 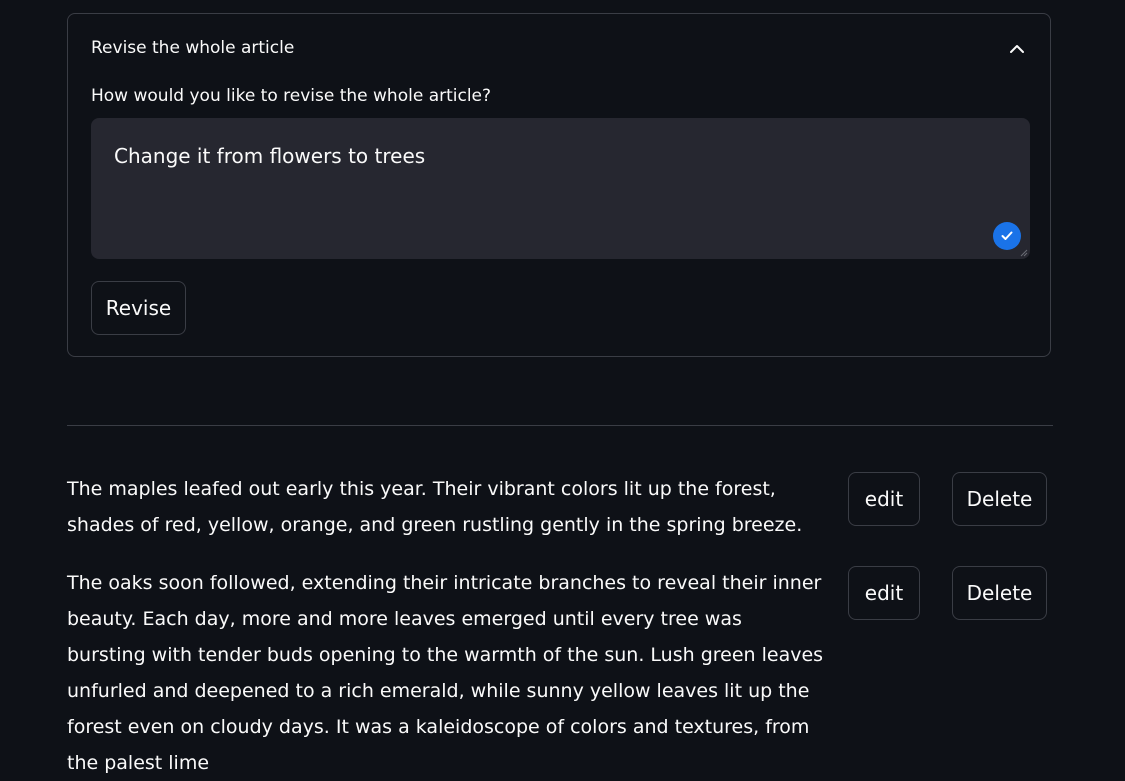 I want to click on chevron-up-icon, so click(x=1017, y=48).